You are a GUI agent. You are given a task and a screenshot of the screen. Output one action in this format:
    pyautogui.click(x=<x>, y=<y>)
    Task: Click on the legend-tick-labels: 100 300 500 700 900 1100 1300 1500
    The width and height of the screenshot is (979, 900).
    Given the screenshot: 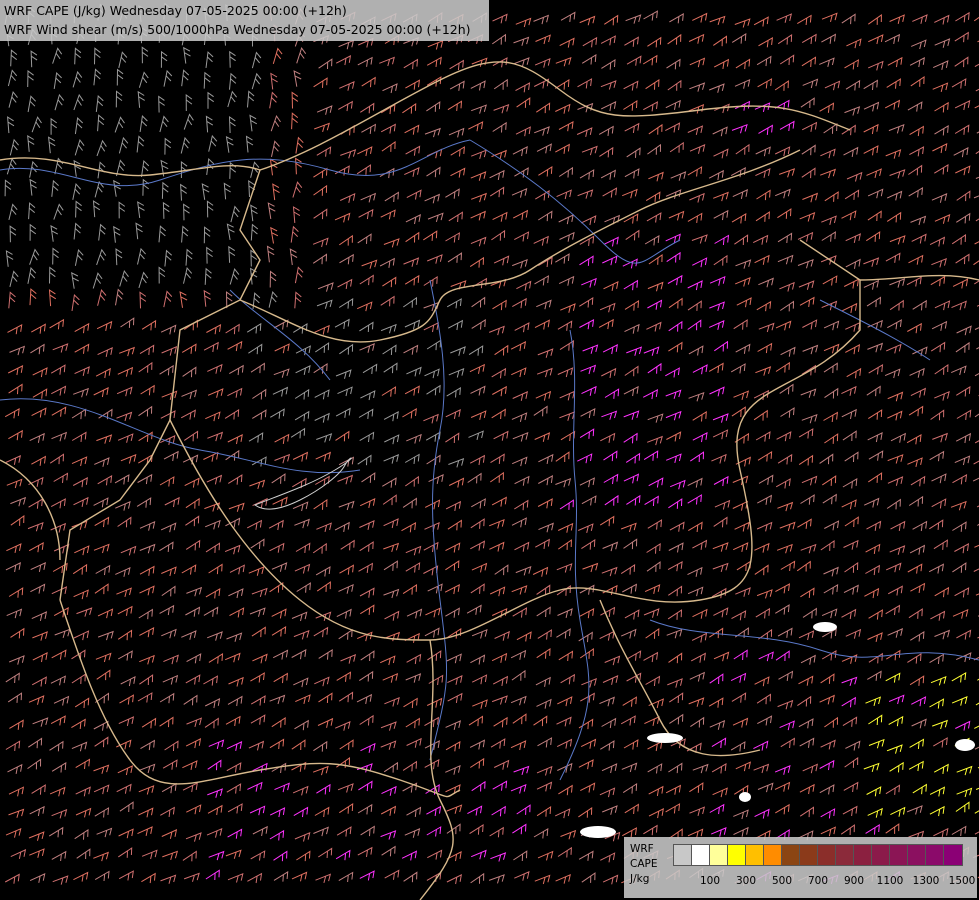 What is the action you would take?
    pyautogui.click(x=824, y=882)
    